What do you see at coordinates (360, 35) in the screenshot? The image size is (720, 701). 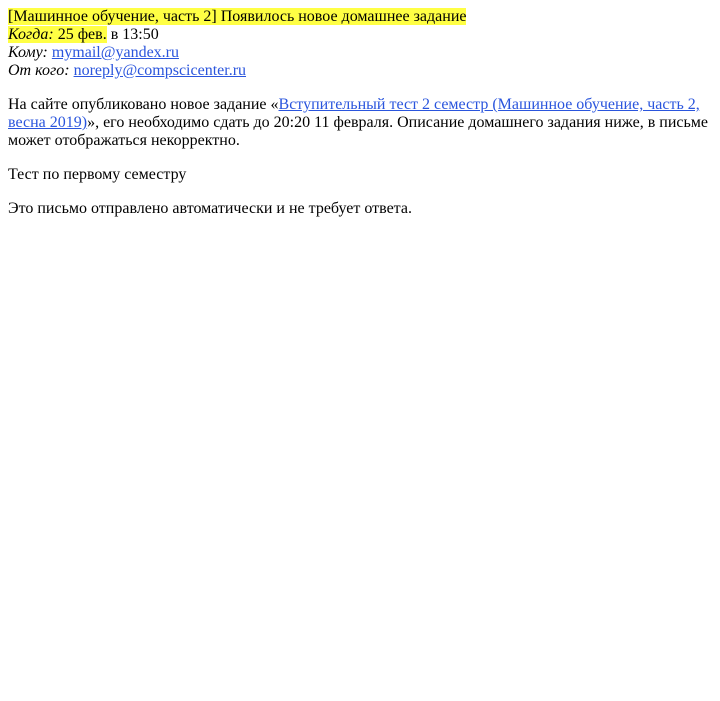 I see `email-when-row: Когда: 25 фев. в 13:50` at bounding box center [360, 35].